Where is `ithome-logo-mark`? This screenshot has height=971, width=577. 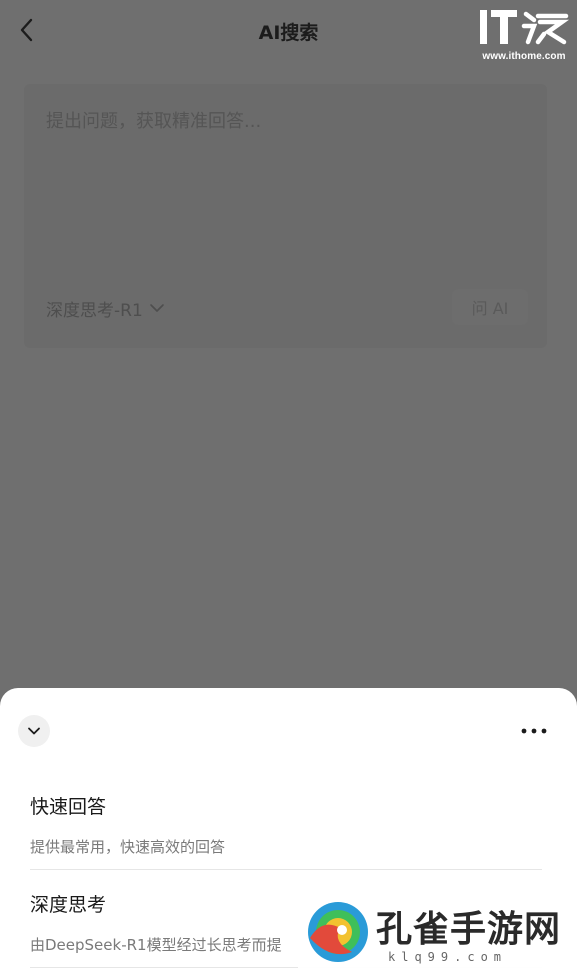
ithome-logo-mark is located at coordinates (525, 27).